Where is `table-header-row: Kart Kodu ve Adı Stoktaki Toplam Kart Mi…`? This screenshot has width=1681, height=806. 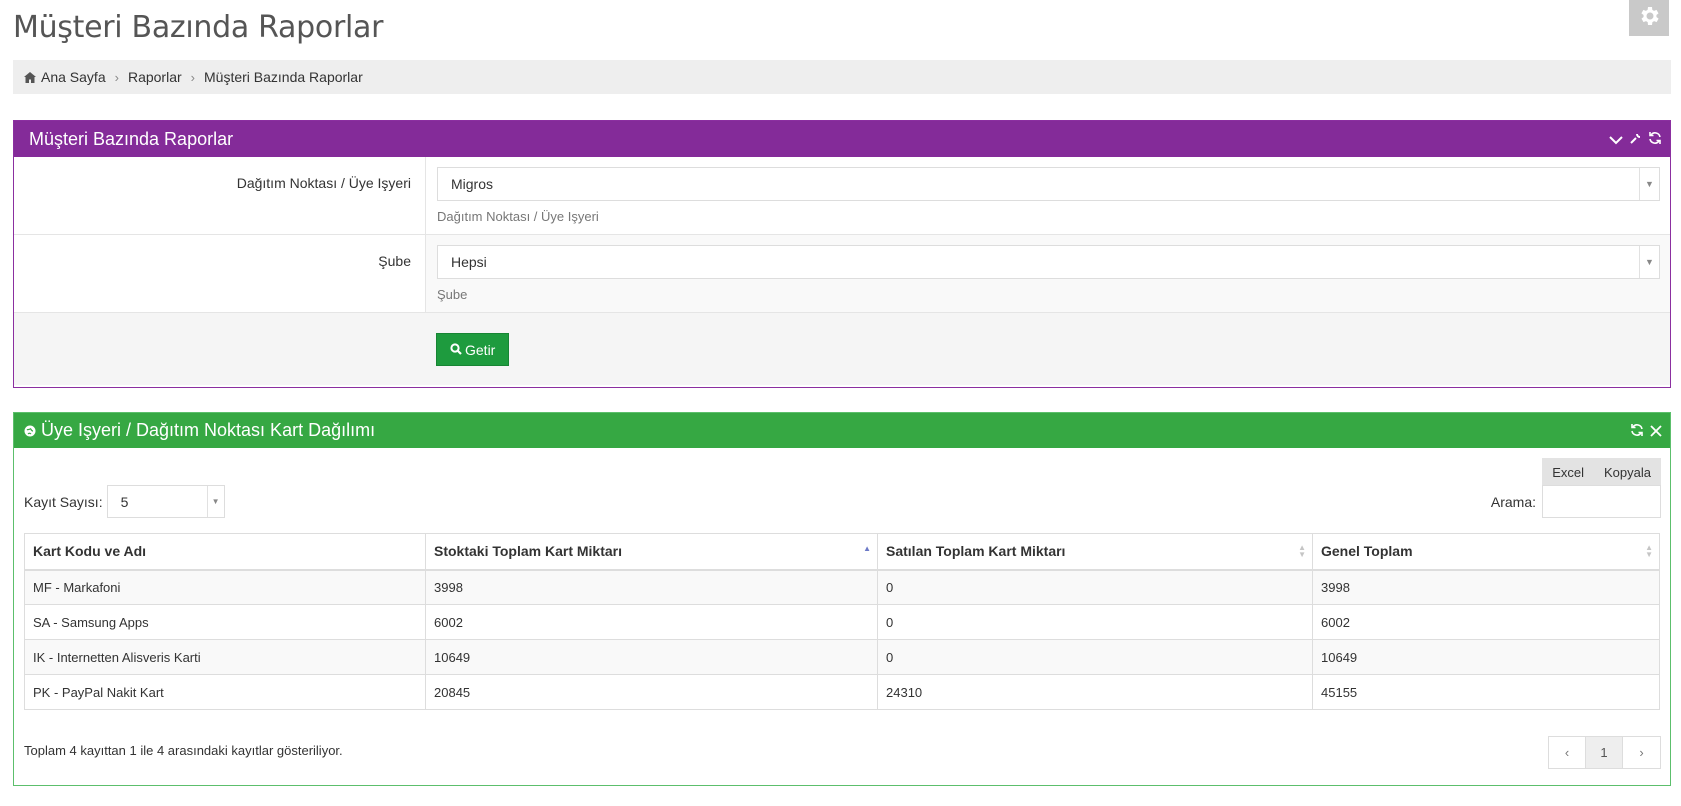
table-header-row: Kart Kodu ve Adı Stoktaki Toplam Kart Mi… is located at coordinates (842, 552).